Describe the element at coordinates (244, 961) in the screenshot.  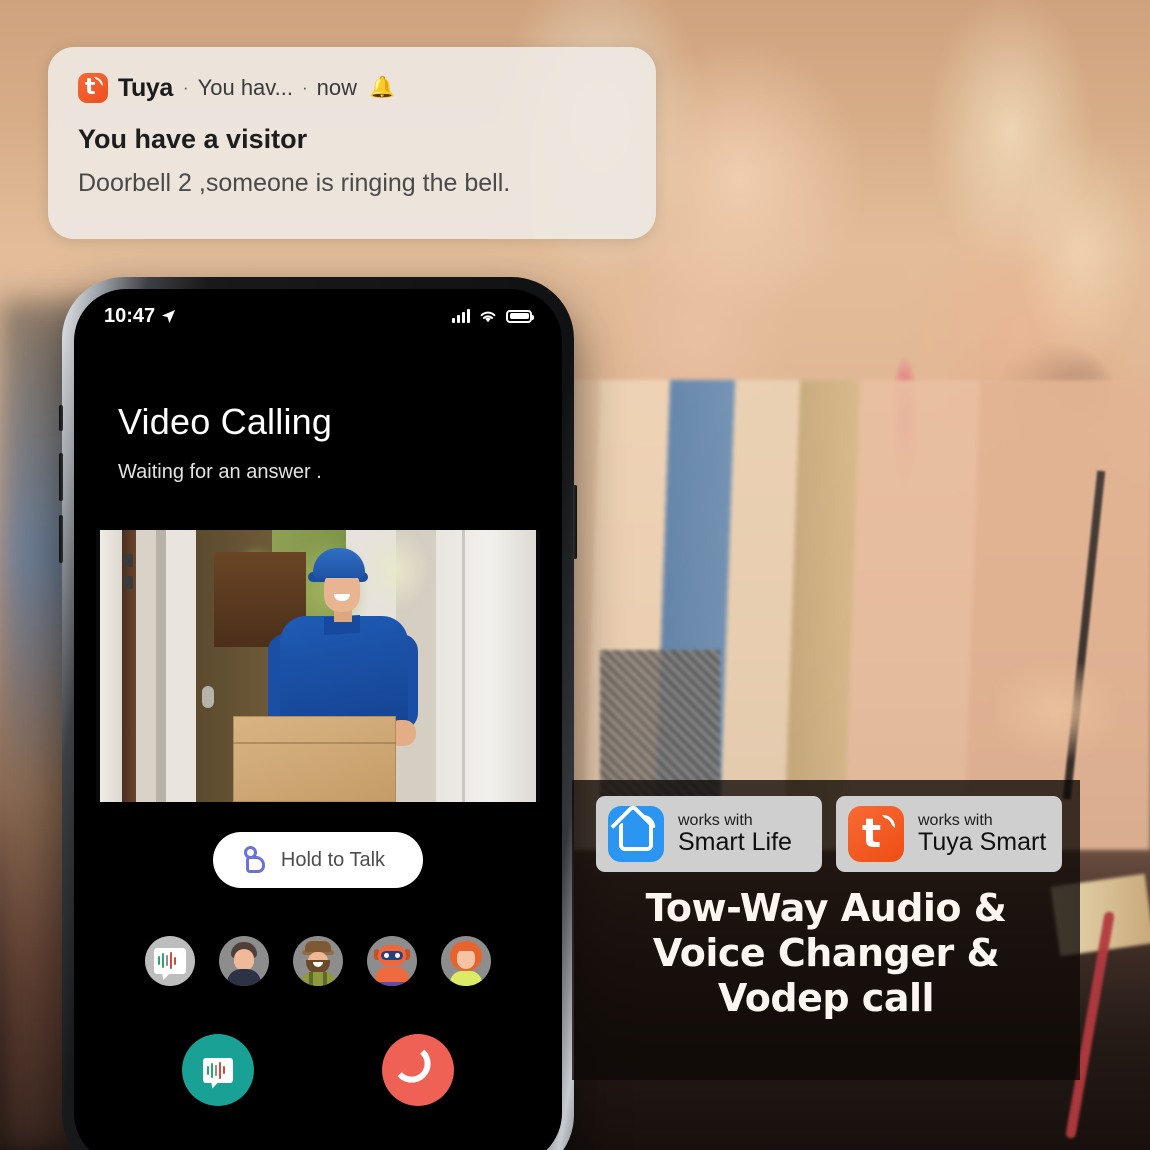
I see `voice-option-man` at that location.